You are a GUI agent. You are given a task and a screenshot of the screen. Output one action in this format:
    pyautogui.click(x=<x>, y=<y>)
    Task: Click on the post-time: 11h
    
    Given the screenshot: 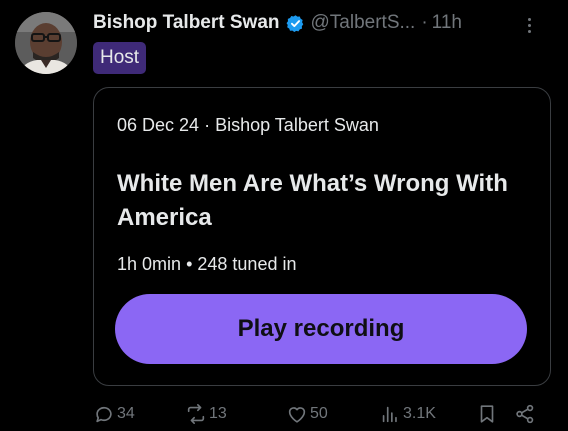 What is the action you would take?
    pyautogui.click(x=447, y=23)
    